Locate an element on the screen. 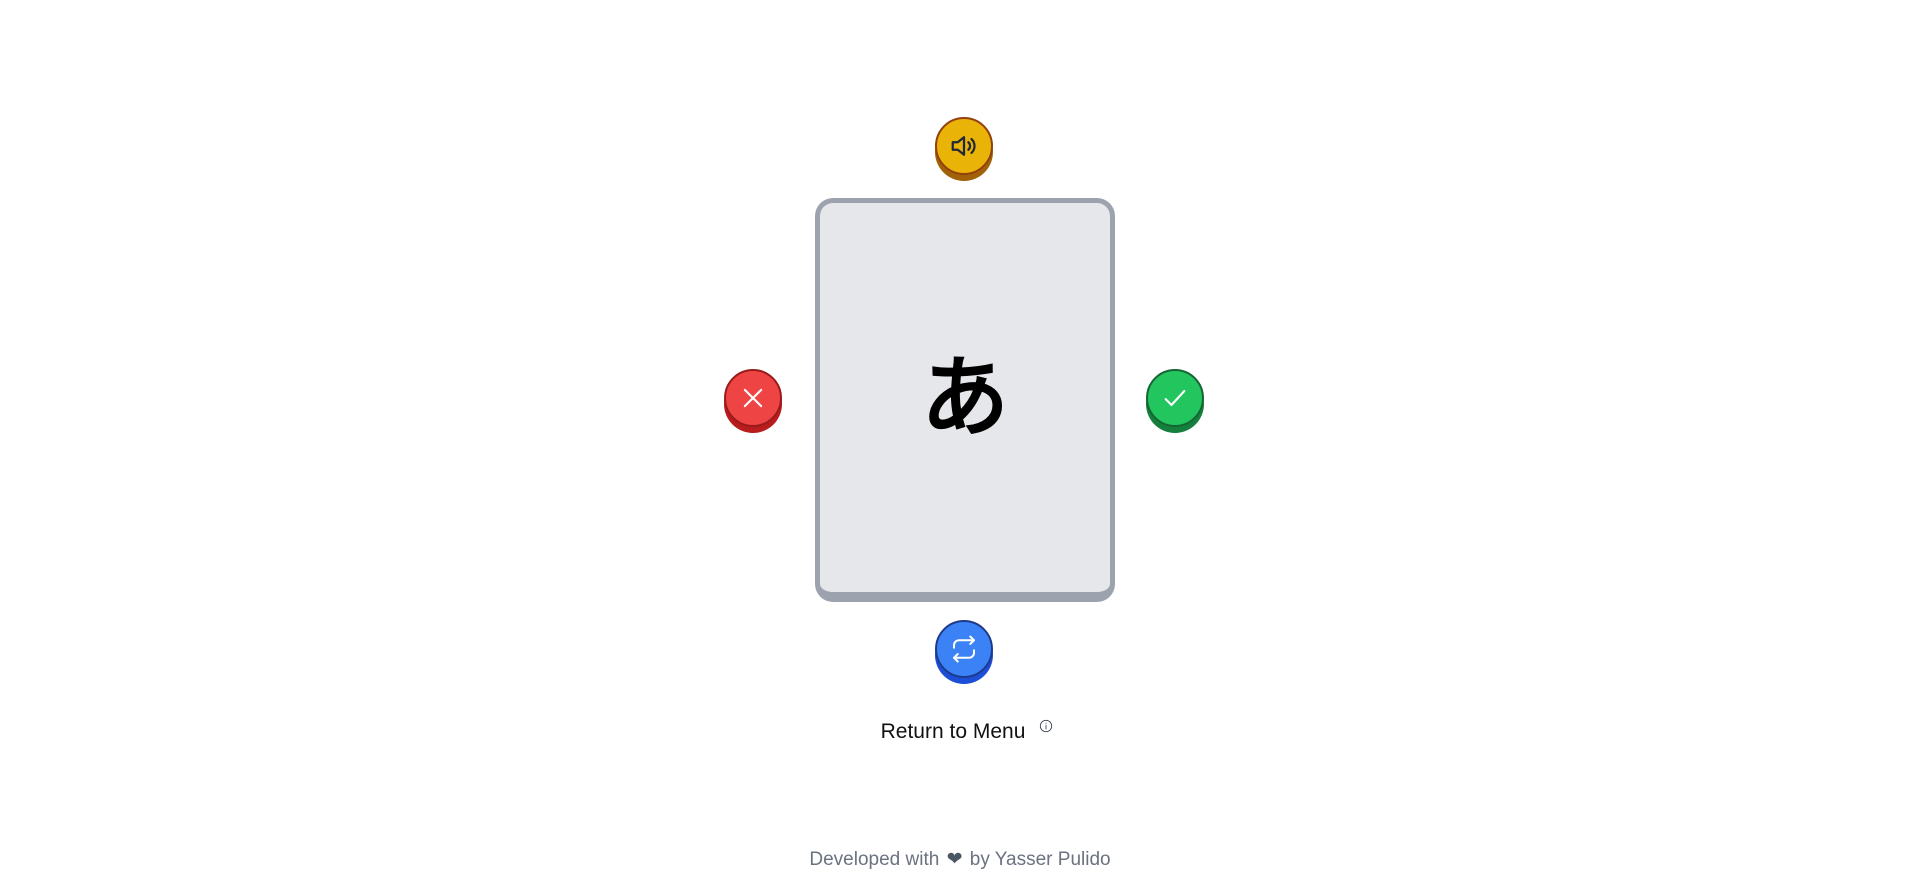 Image resolution: width=1920 pixels, height=888 pixels. mark-correct-button is located at coordinates (1175, 398).